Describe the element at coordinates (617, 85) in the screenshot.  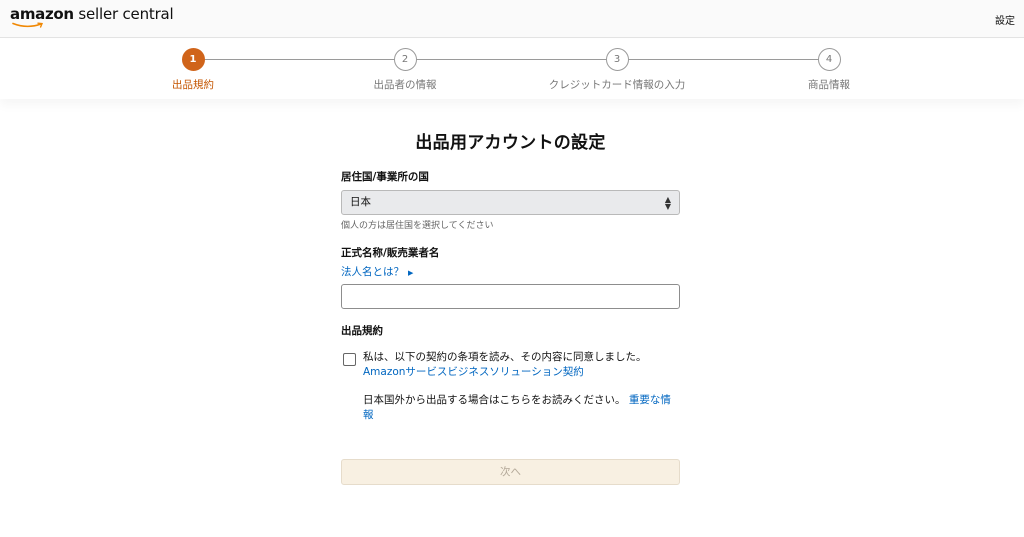
I see `step-label: クレジットカード情報の入力` at that location.